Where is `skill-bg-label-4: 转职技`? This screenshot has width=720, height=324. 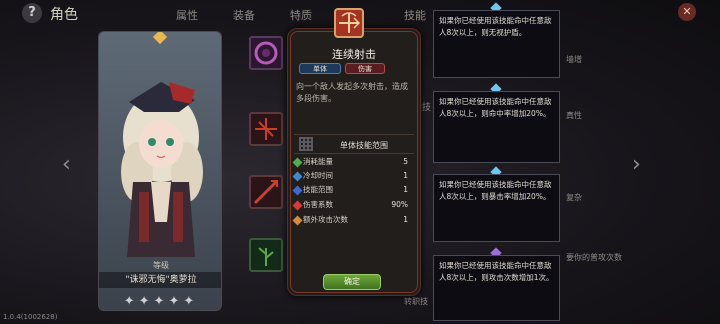 skill-bg-label-4: 转职技 is located at coordinates (416, 301).